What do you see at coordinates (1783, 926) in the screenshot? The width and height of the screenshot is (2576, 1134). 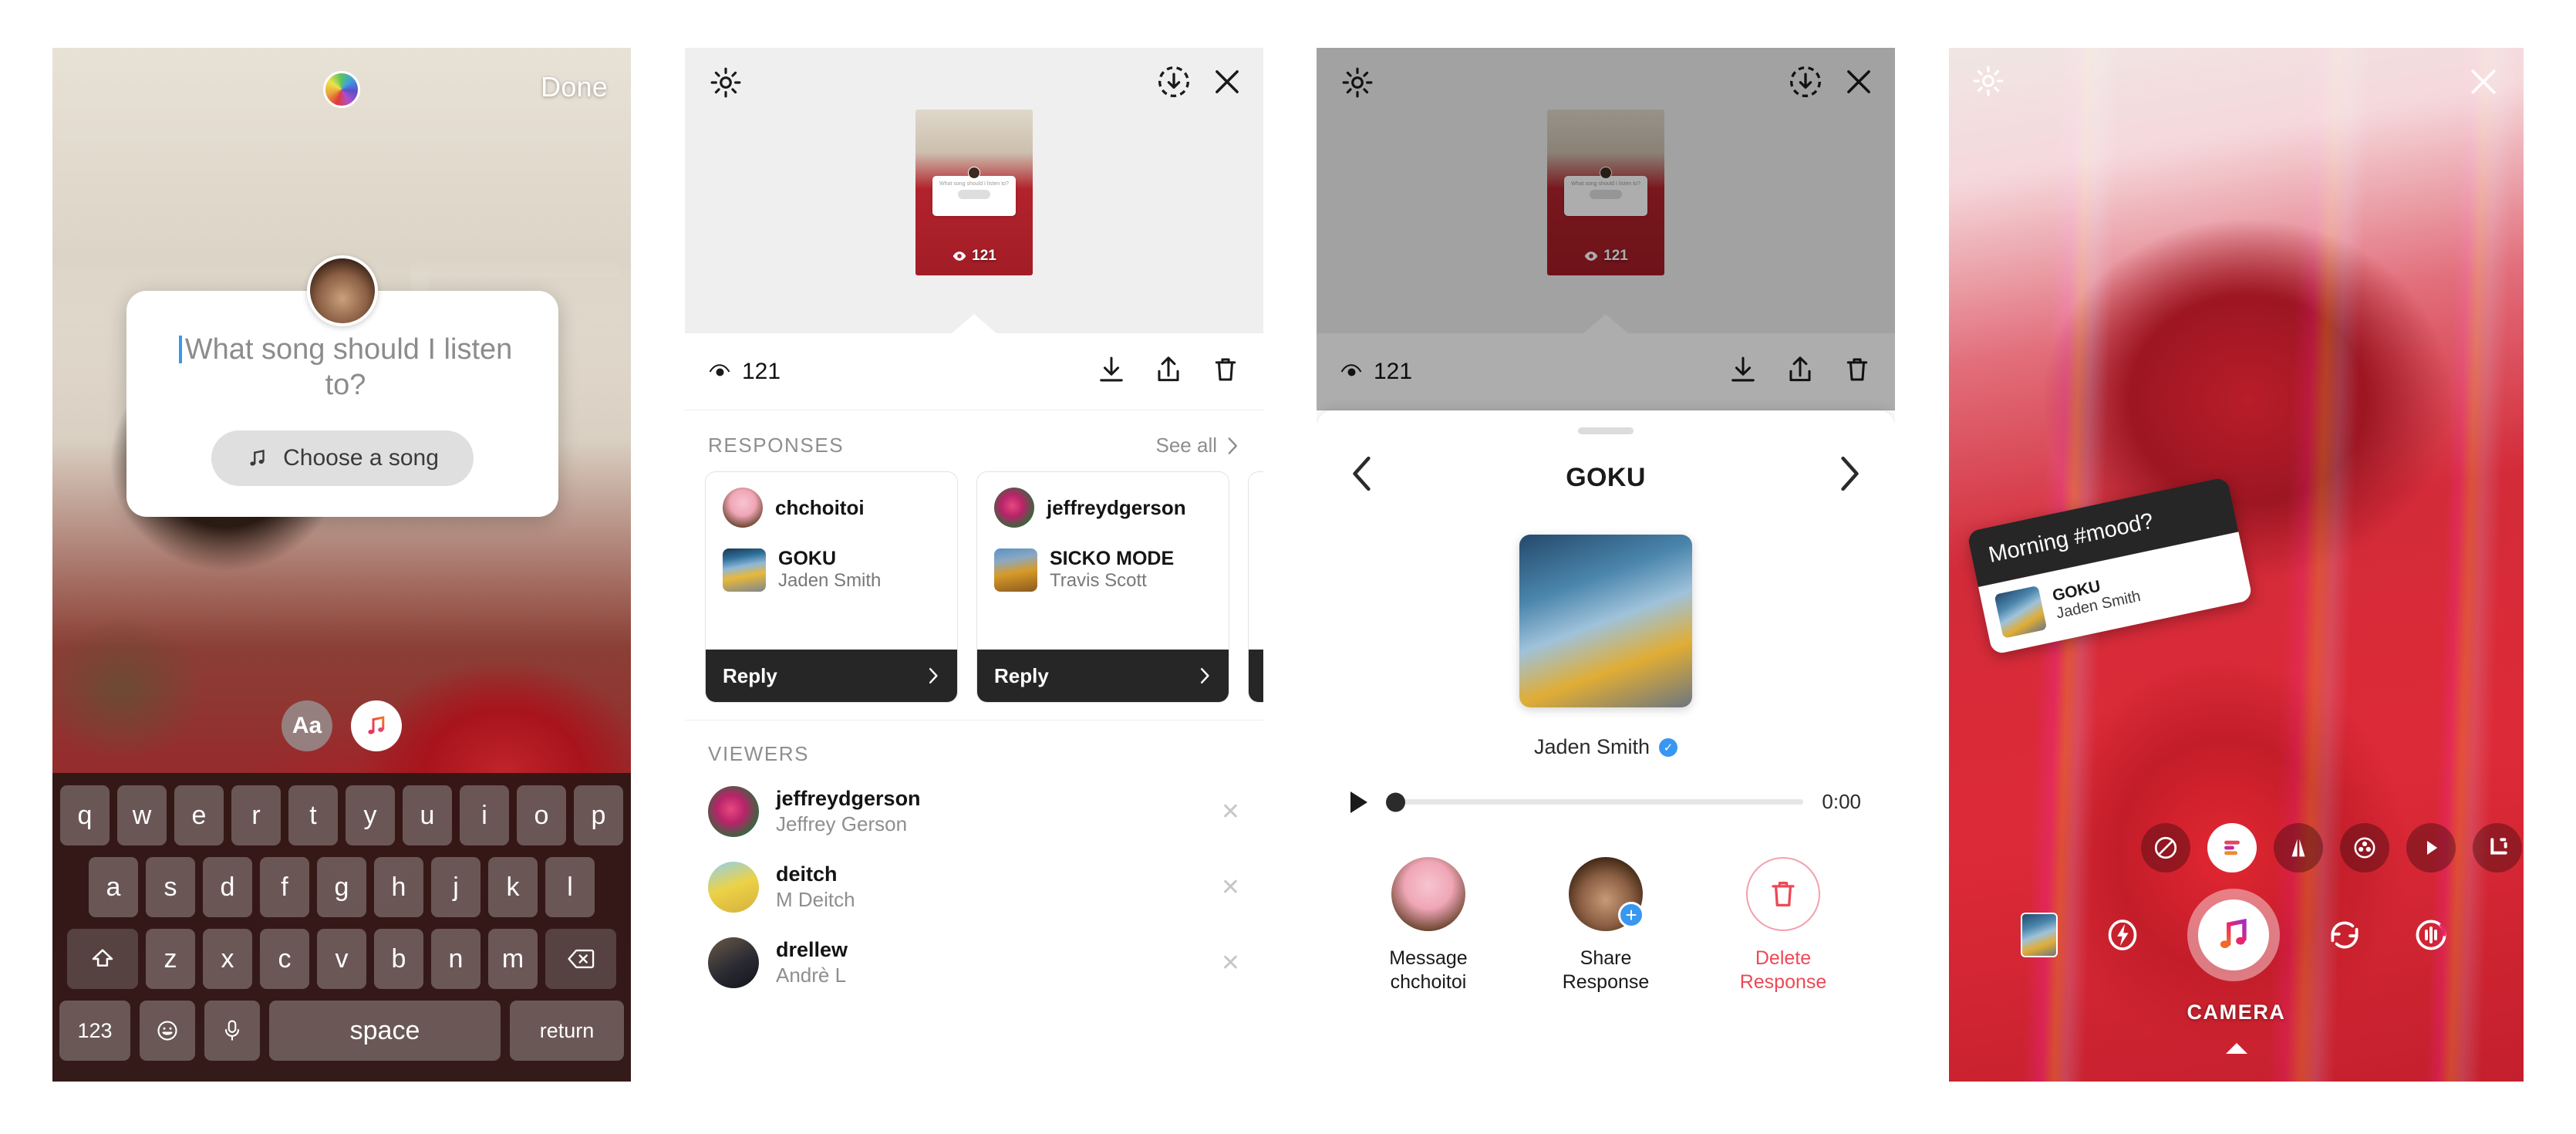 I see `delete-response-action: Delete Response` at bounding box center [1783, 926].